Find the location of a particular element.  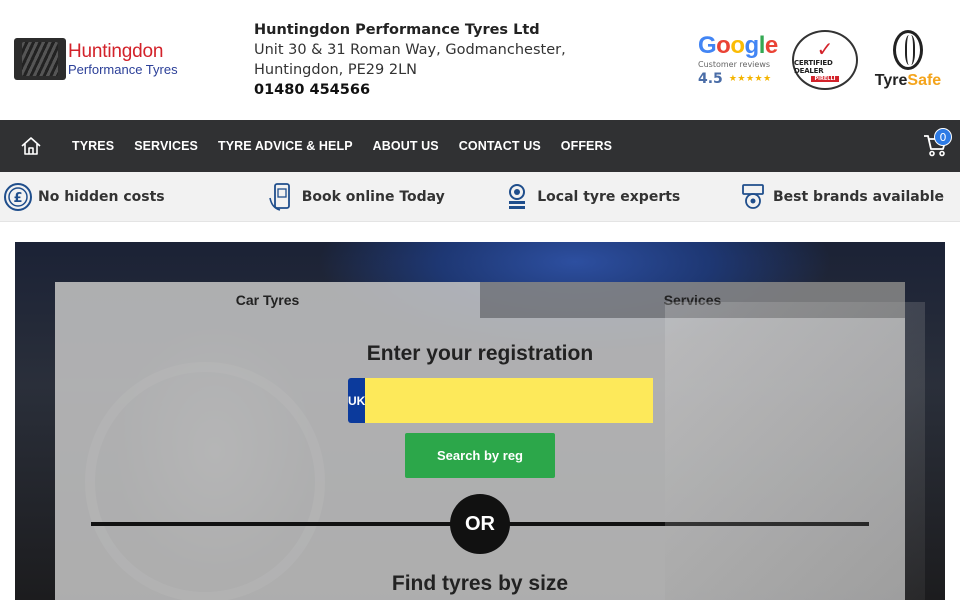

certified-dealer-badge: ✓ CERTIFIED DEALER PIRELLI is located at coordinates (825, 60).